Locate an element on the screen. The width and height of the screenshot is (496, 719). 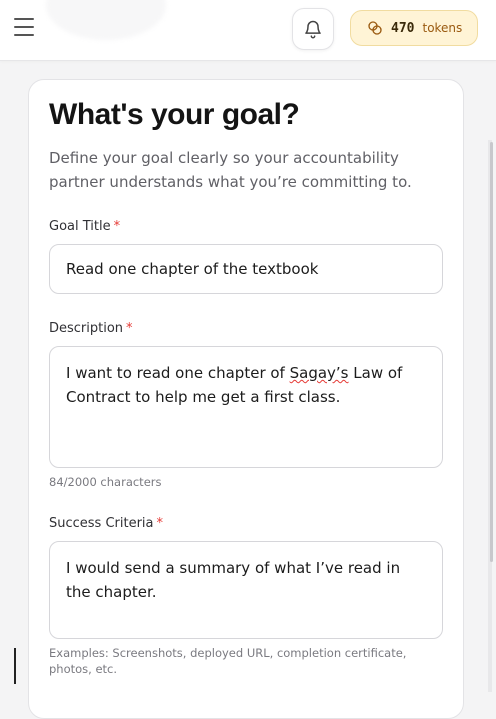
success-criteria-label: Success Criteria * is located at coordinates (106, 523).